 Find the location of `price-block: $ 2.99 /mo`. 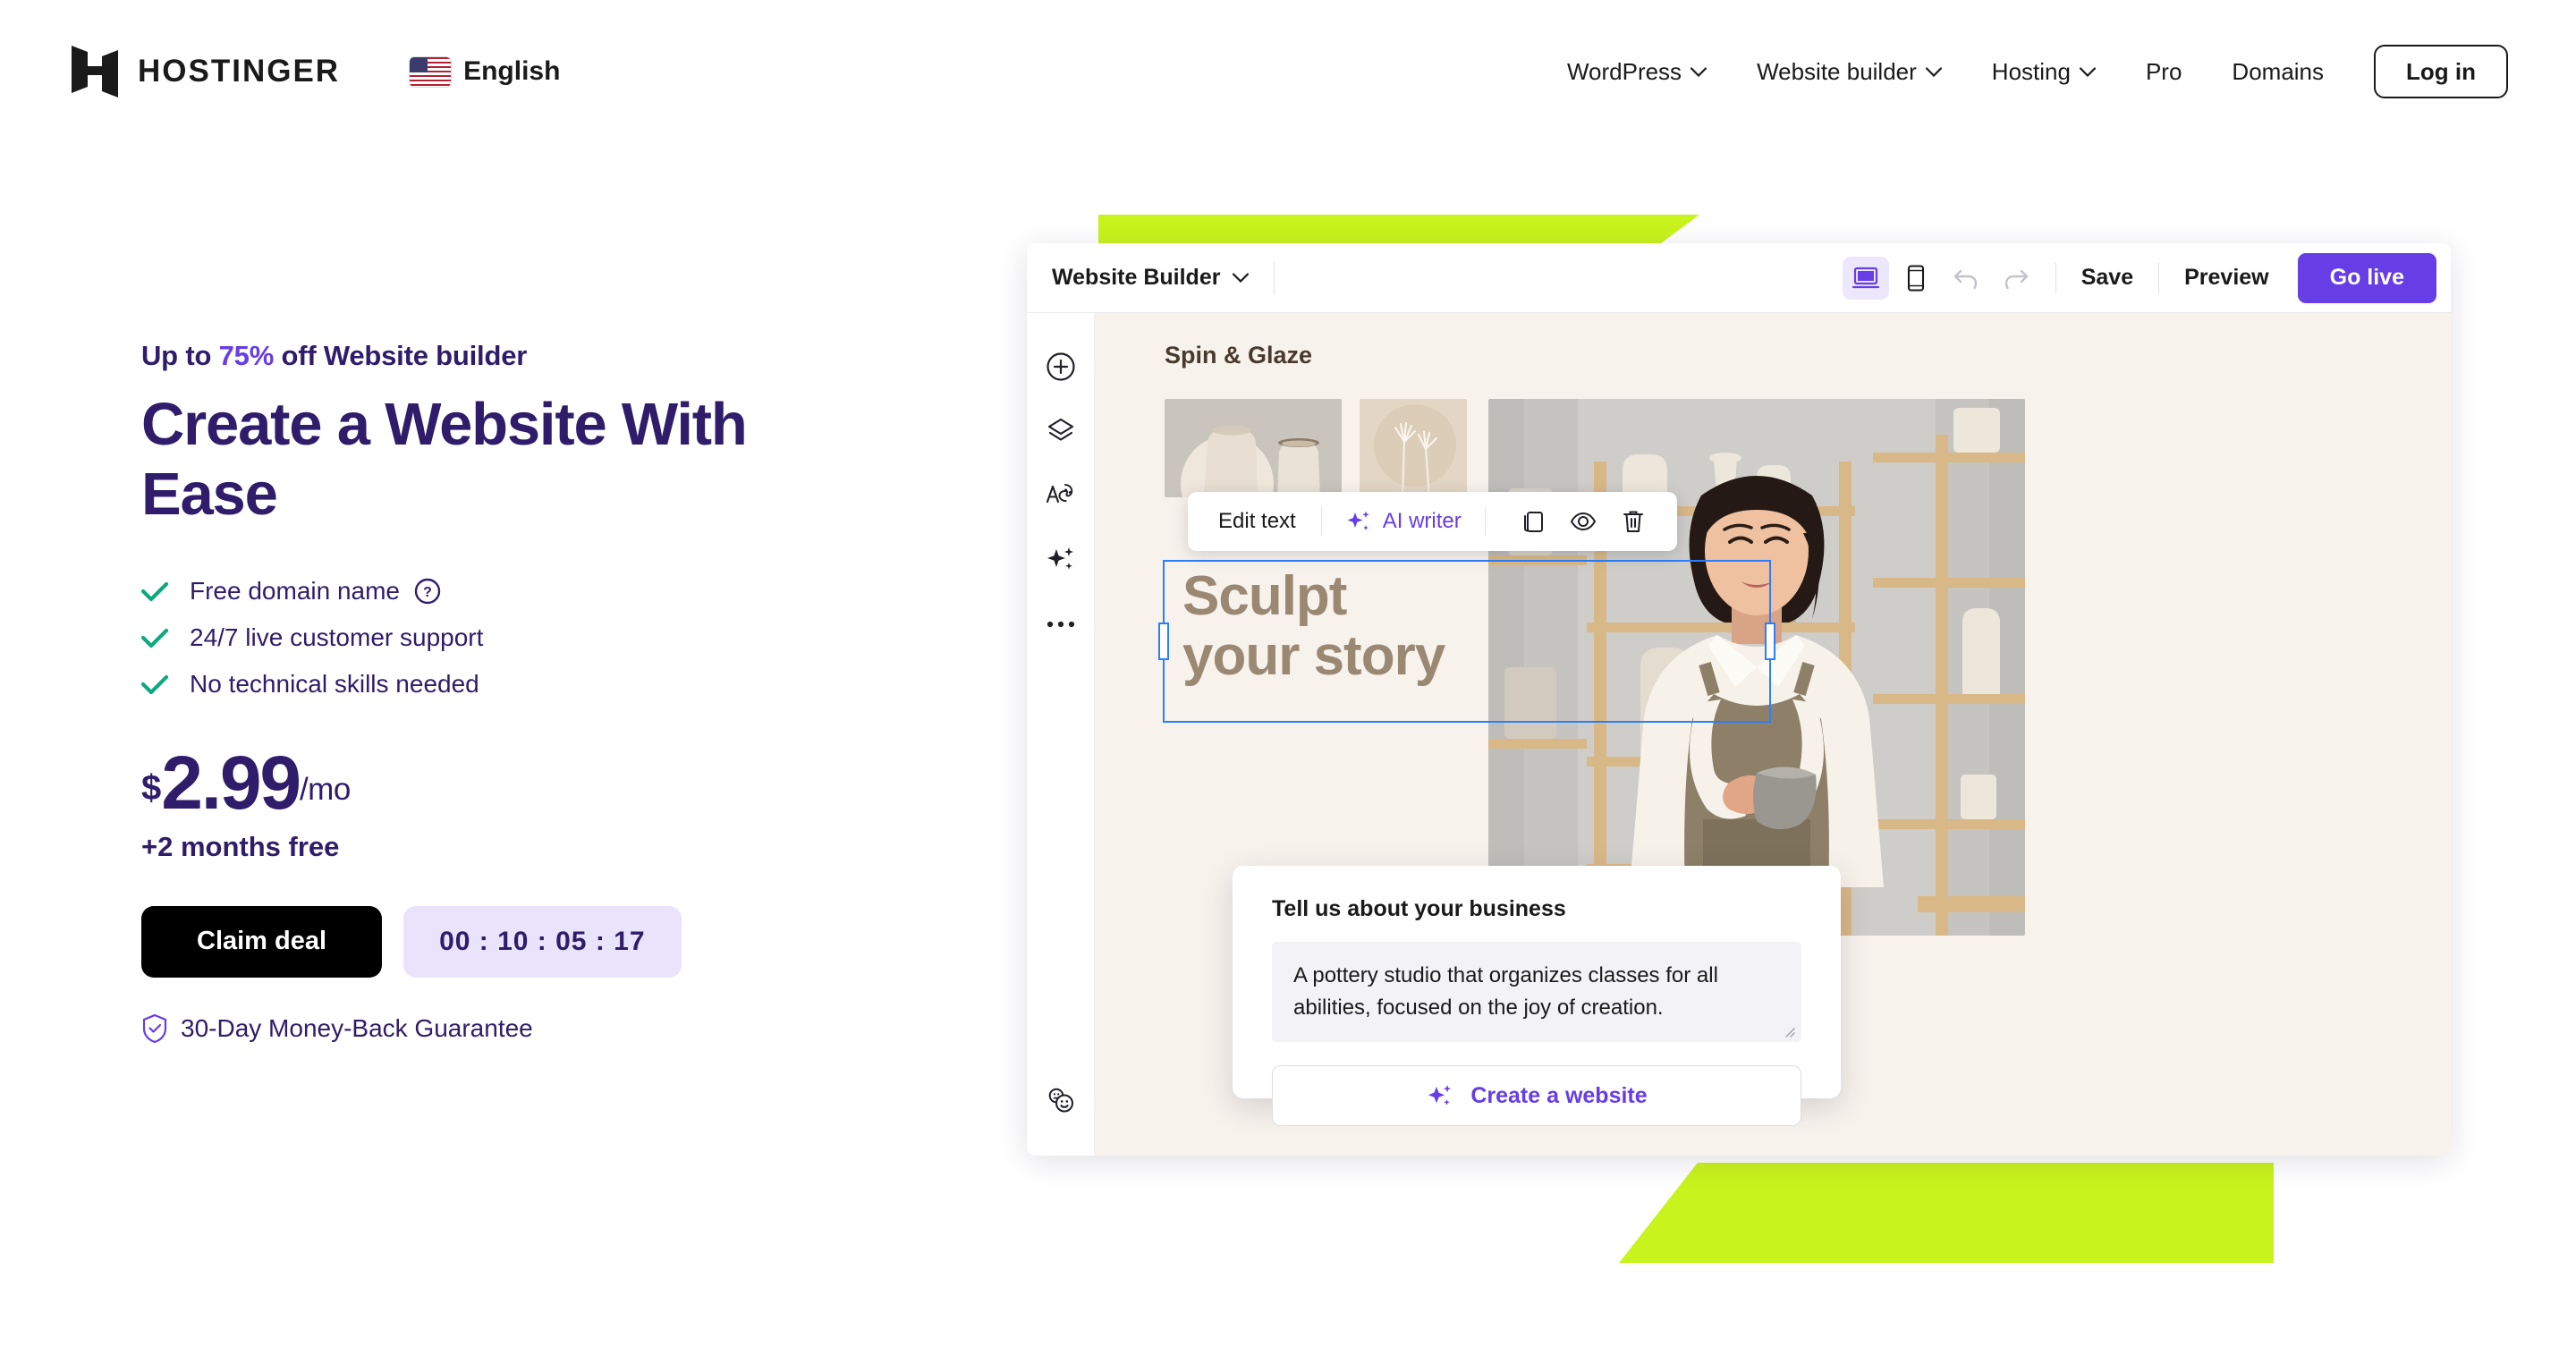

price-block: $ 2.99 /mo is located at coordinates (588, 783).